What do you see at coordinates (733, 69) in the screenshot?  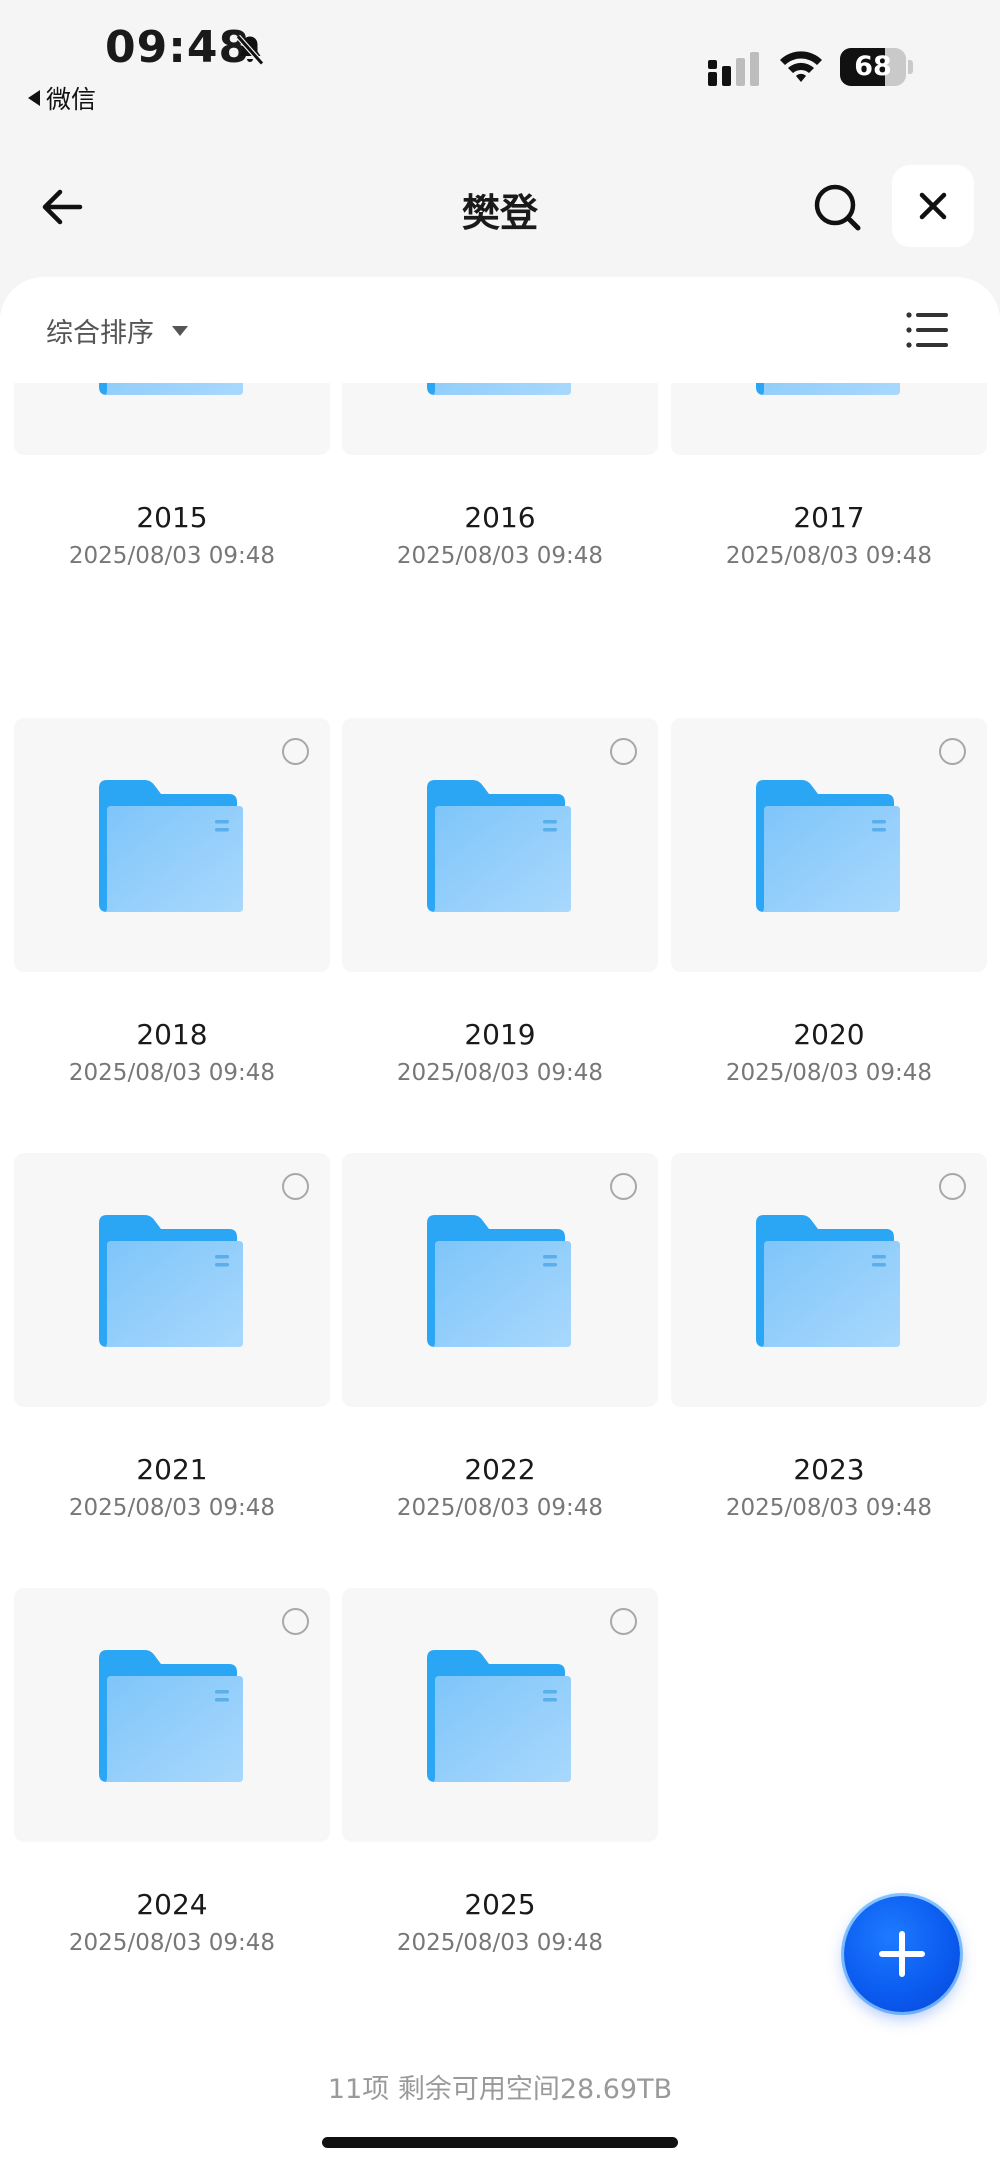 I see `cellular-signal-icon` at bounding box center [733, 69].